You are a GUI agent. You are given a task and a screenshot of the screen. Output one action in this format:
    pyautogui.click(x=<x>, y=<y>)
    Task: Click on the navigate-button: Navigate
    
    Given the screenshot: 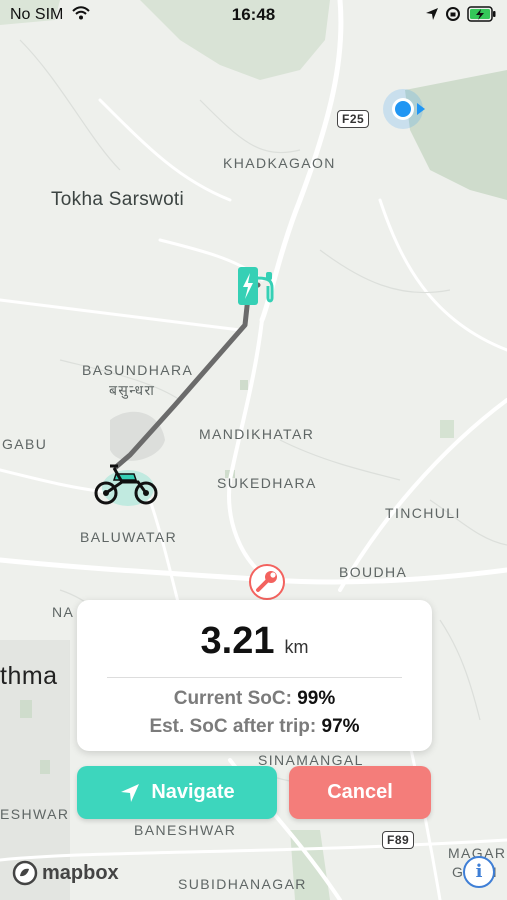 What is the action you would take?
    pyautogui.click(x=177, y=792)
    